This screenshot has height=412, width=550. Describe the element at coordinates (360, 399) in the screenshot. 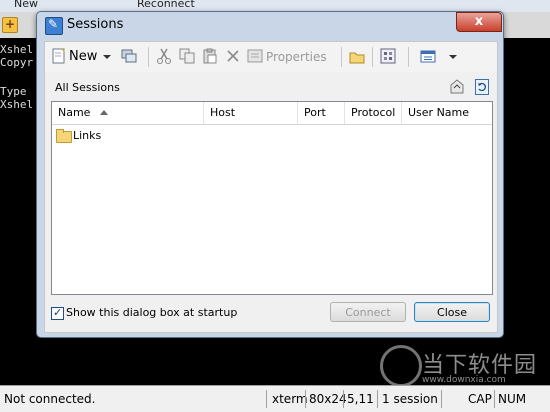

I see `cursor-position: 5,11` at that location.